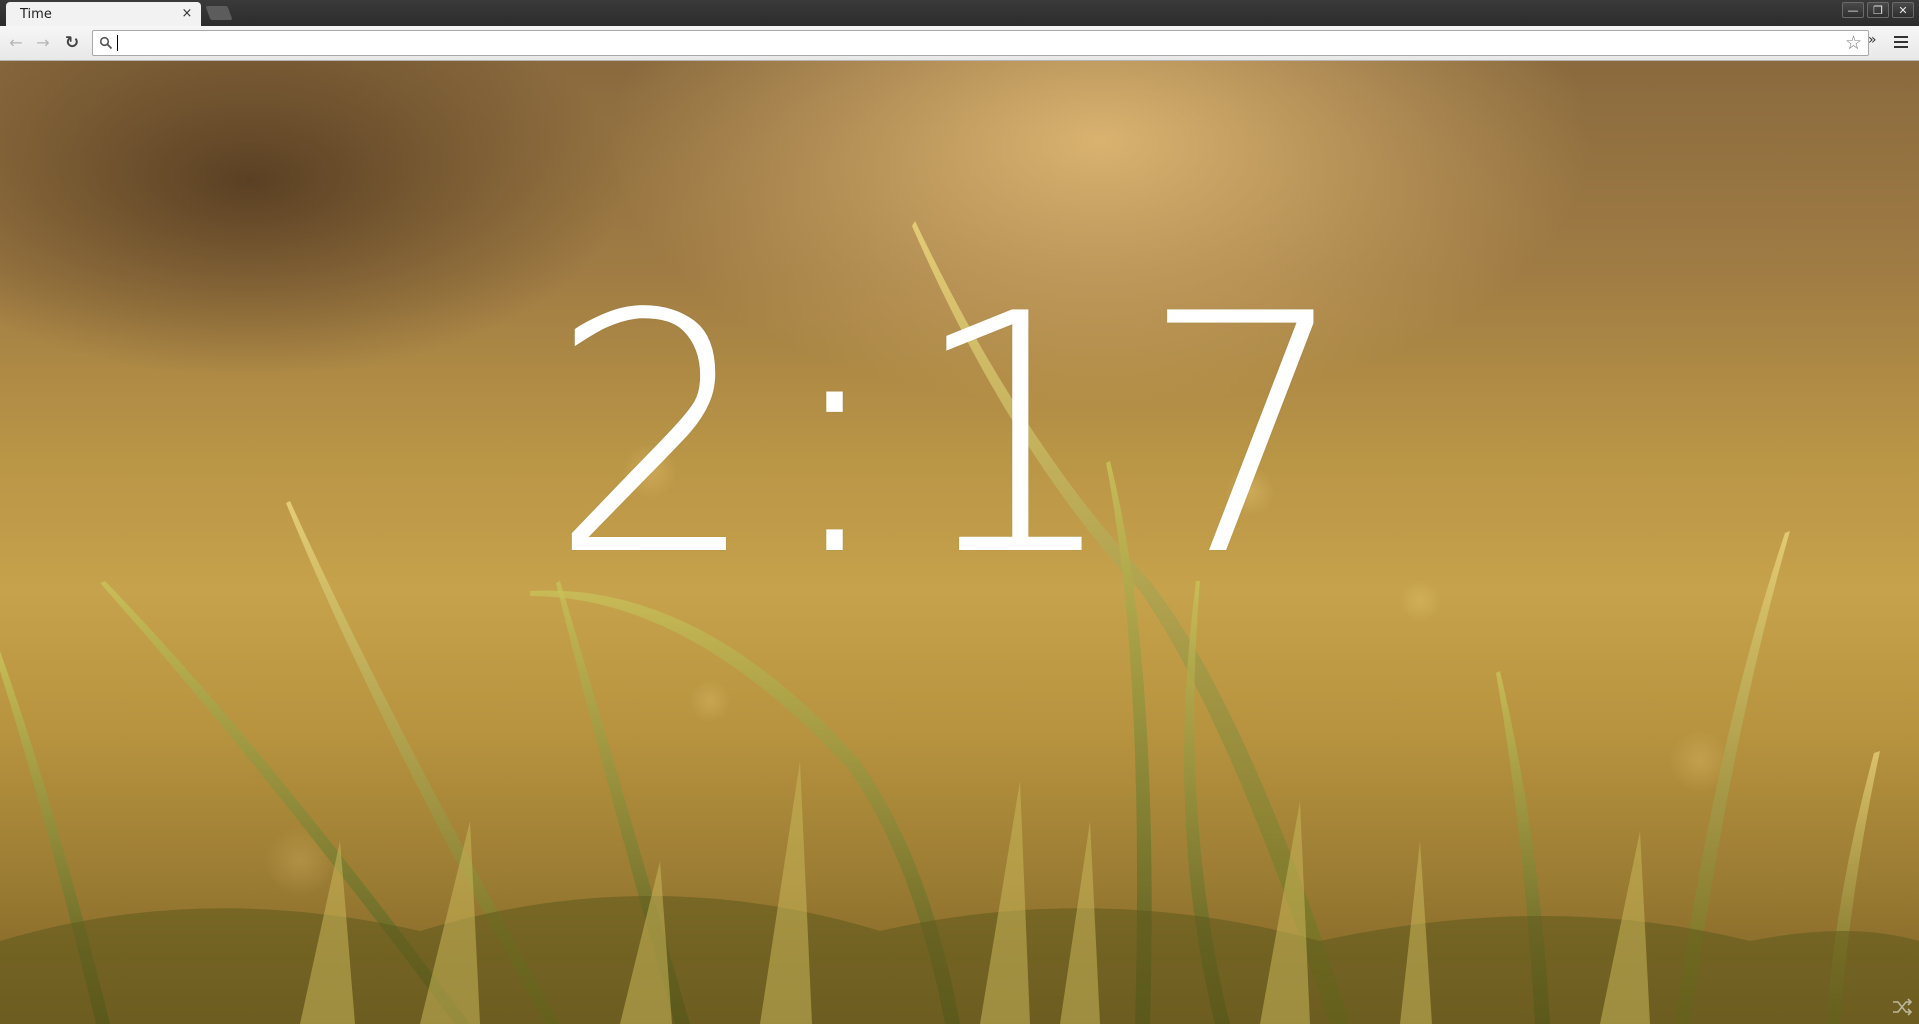 The height and width of the screenshot is (1024, 1919). What do you see at coordinates (969, 43) in the screenshot?
I see `address-input` at bounding box center [969, 43].